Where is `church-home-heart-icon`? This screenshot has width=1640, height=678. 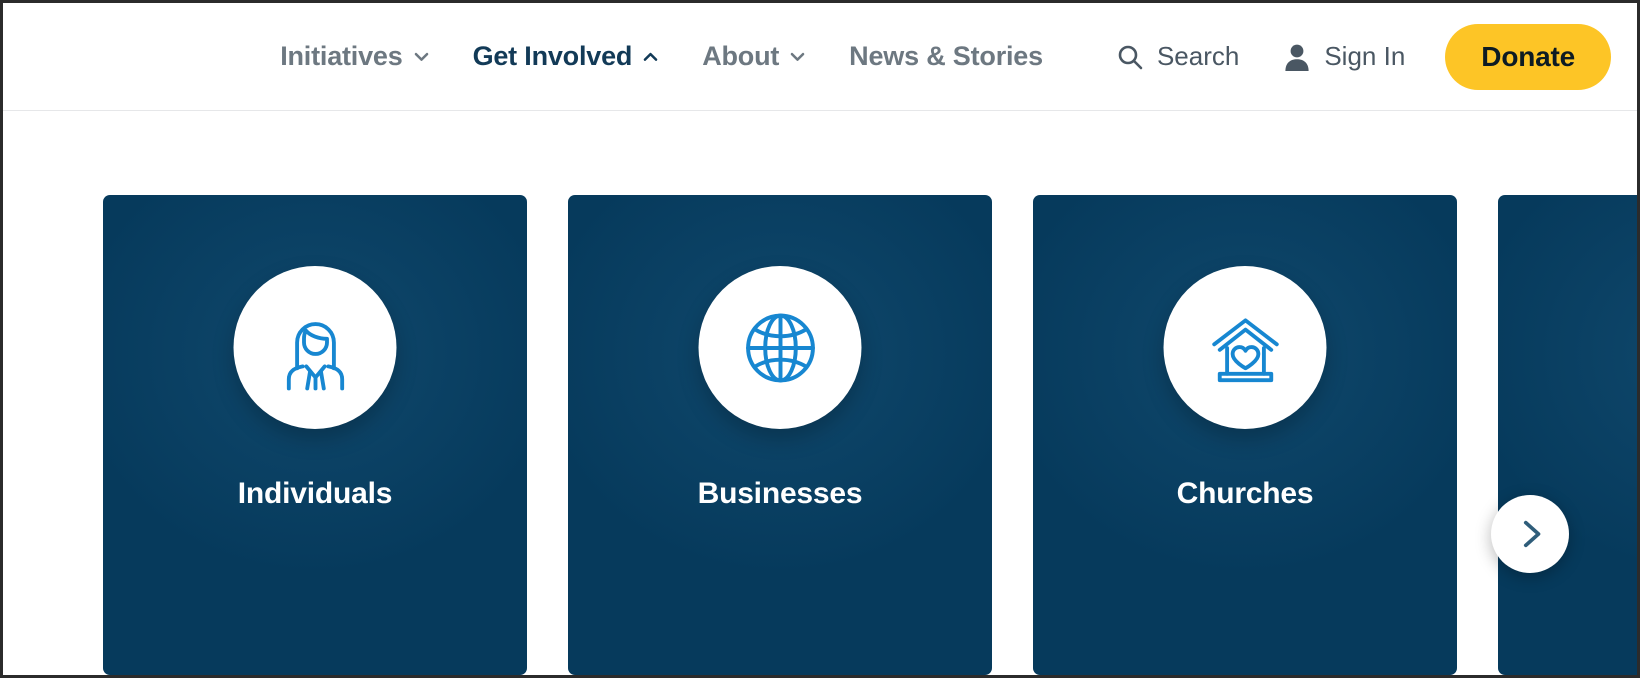 church-home-heart-icon is located at coordinates (1245, 347).